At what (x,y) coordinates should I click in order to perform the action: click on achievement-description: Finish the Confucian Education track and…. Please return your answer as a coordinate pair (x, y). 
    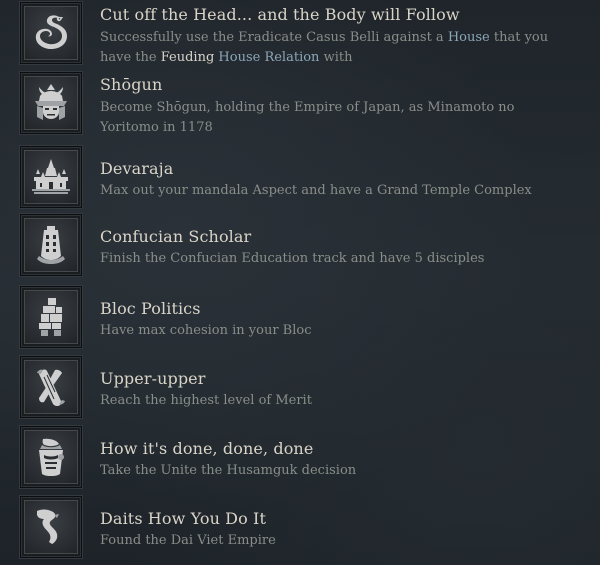
    Looking at the image, I should click on (292, 258).